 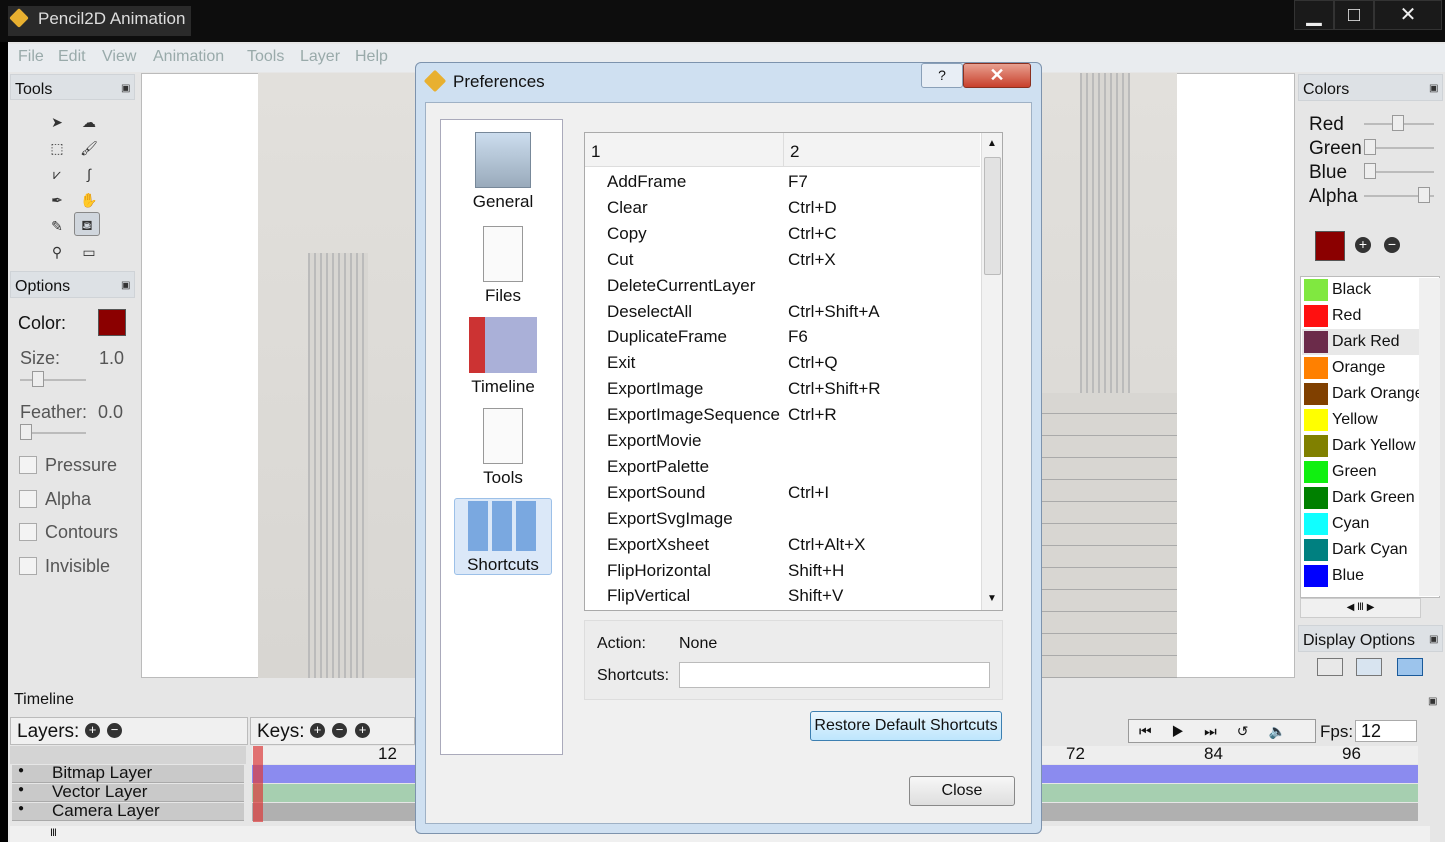 I want to click on column-header: 1, so click(x=595, y=152).